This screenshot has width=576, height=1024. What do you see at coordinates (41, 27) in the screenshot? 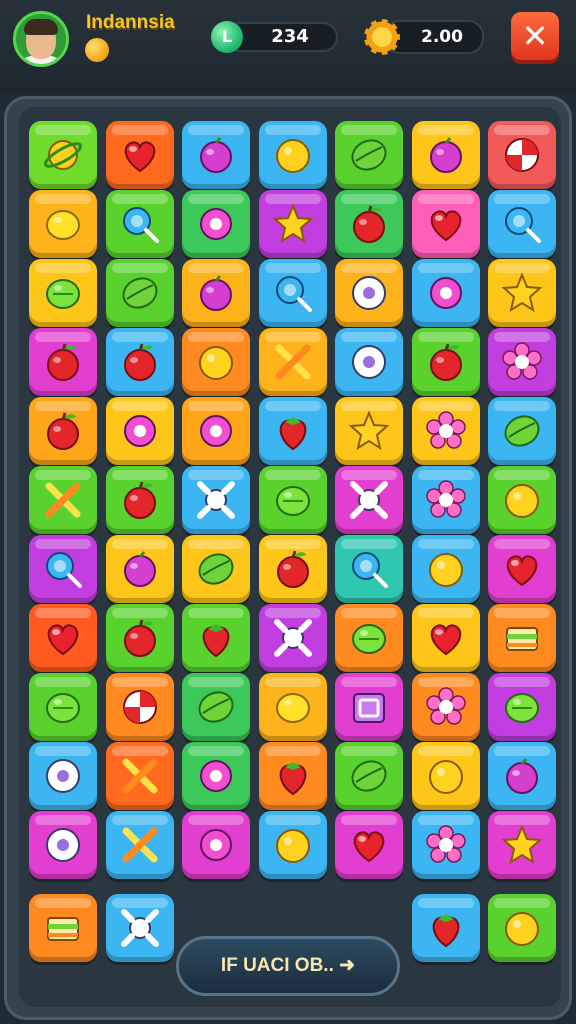
I see `avatar-hair` at bounding box center [41, 27].